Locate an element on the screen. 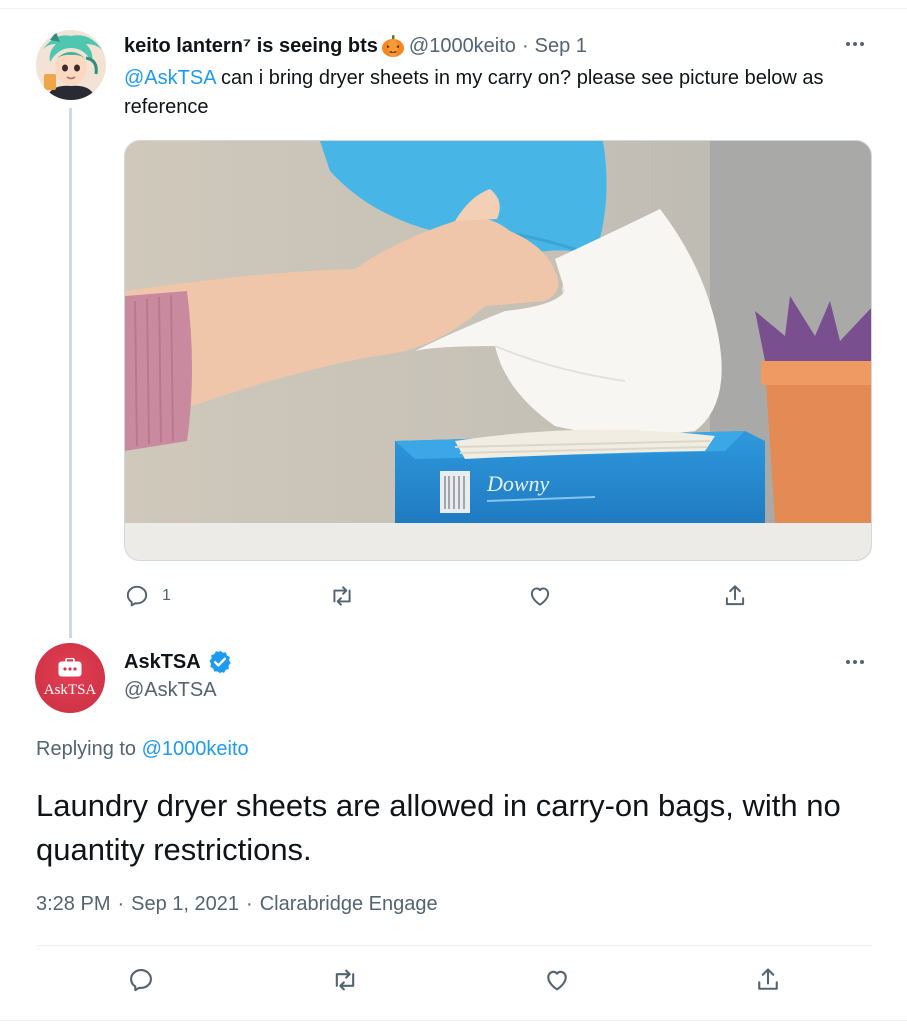 This screenshot has height=1024, width=907. avatar-asktsa: AskTSA is located at coordinates (70, 678).